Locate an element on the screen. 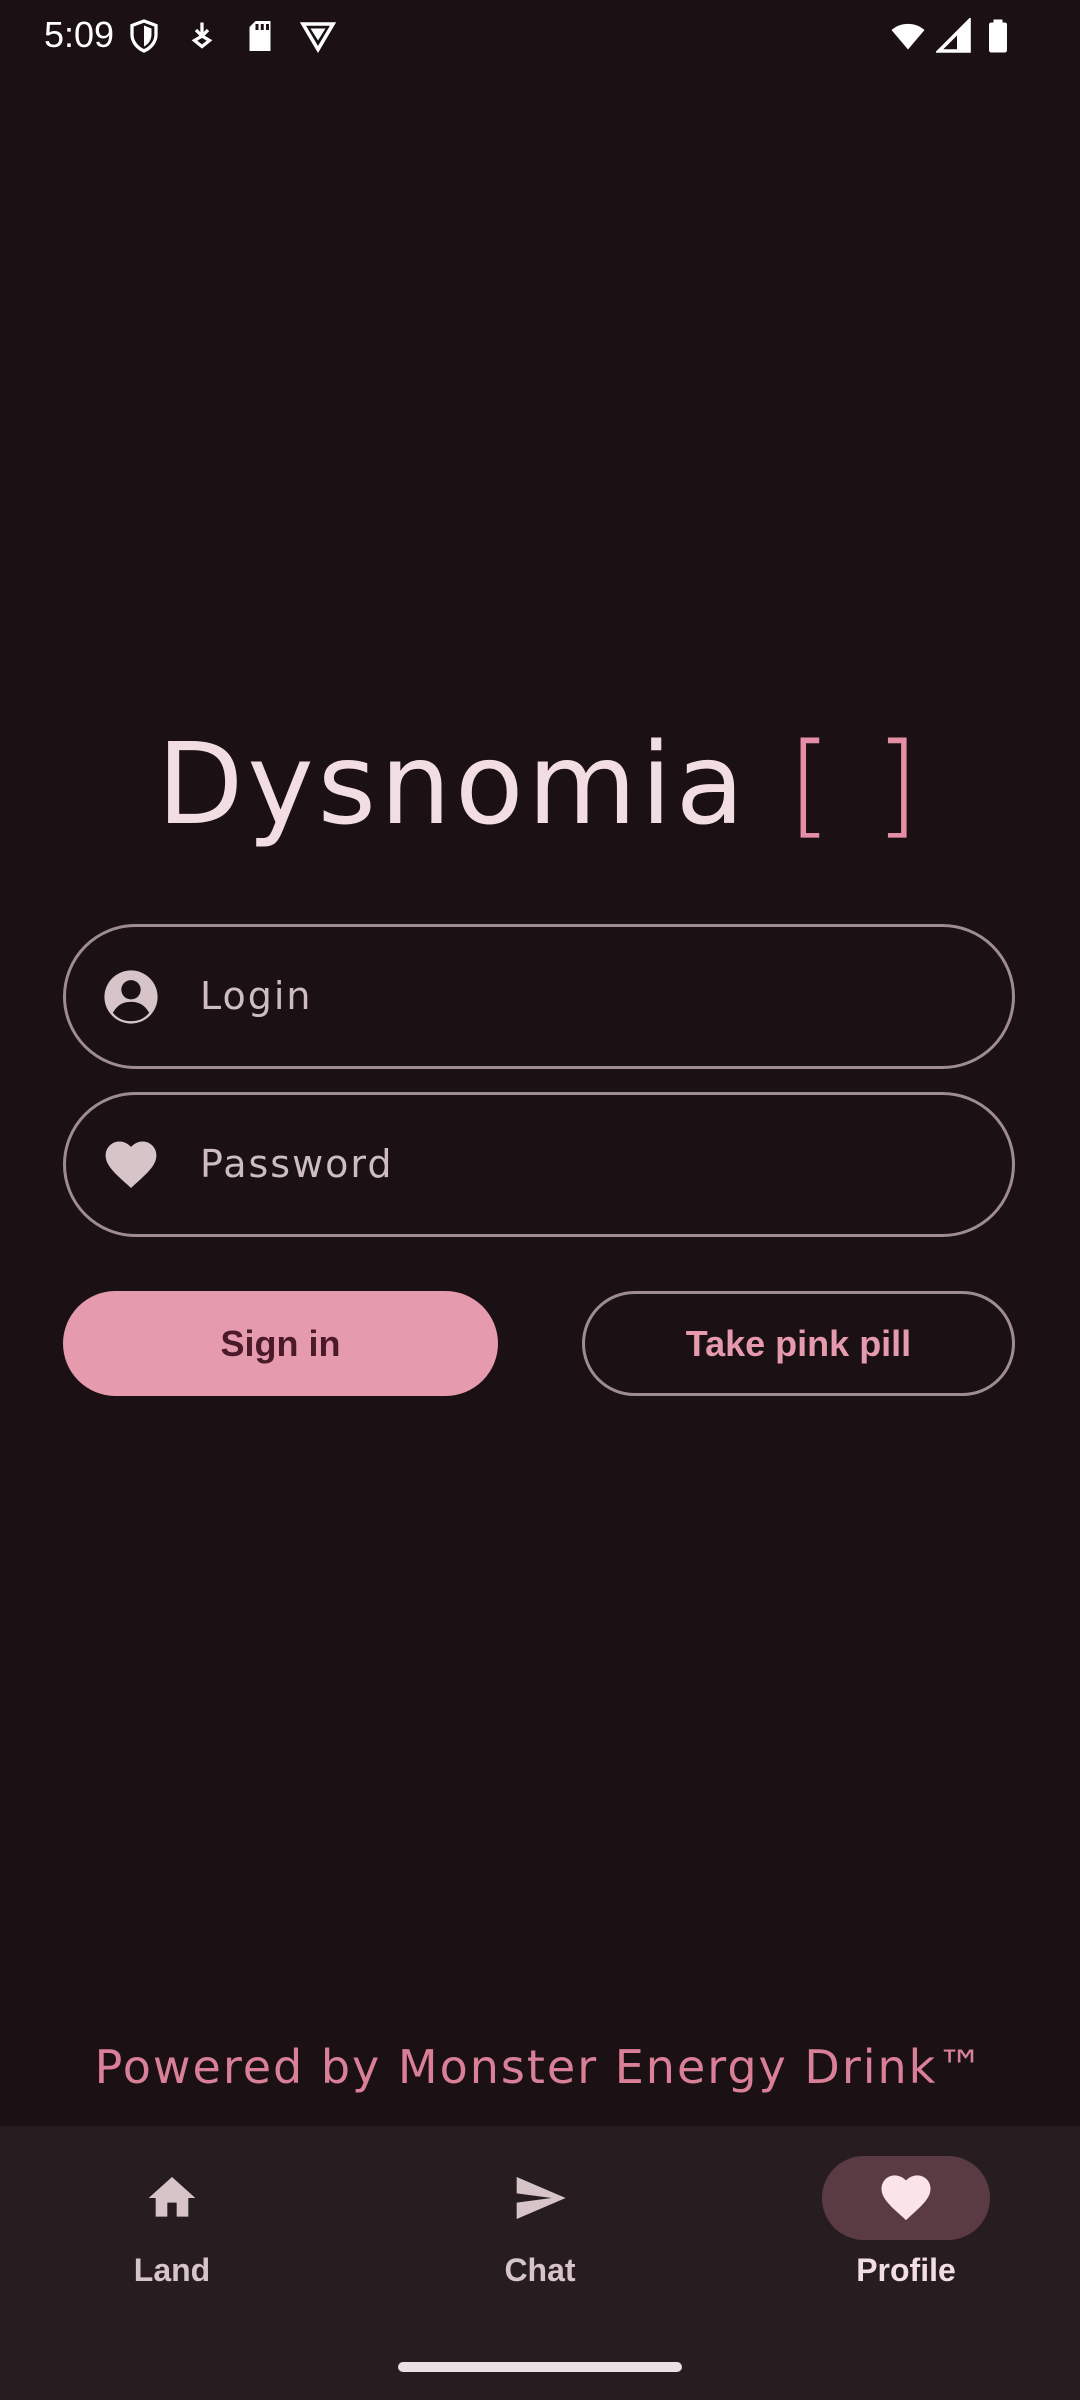 This screenshot has height=2400, width=1080. nav-item-chat: Chat is located at coordinates (540, 2236).